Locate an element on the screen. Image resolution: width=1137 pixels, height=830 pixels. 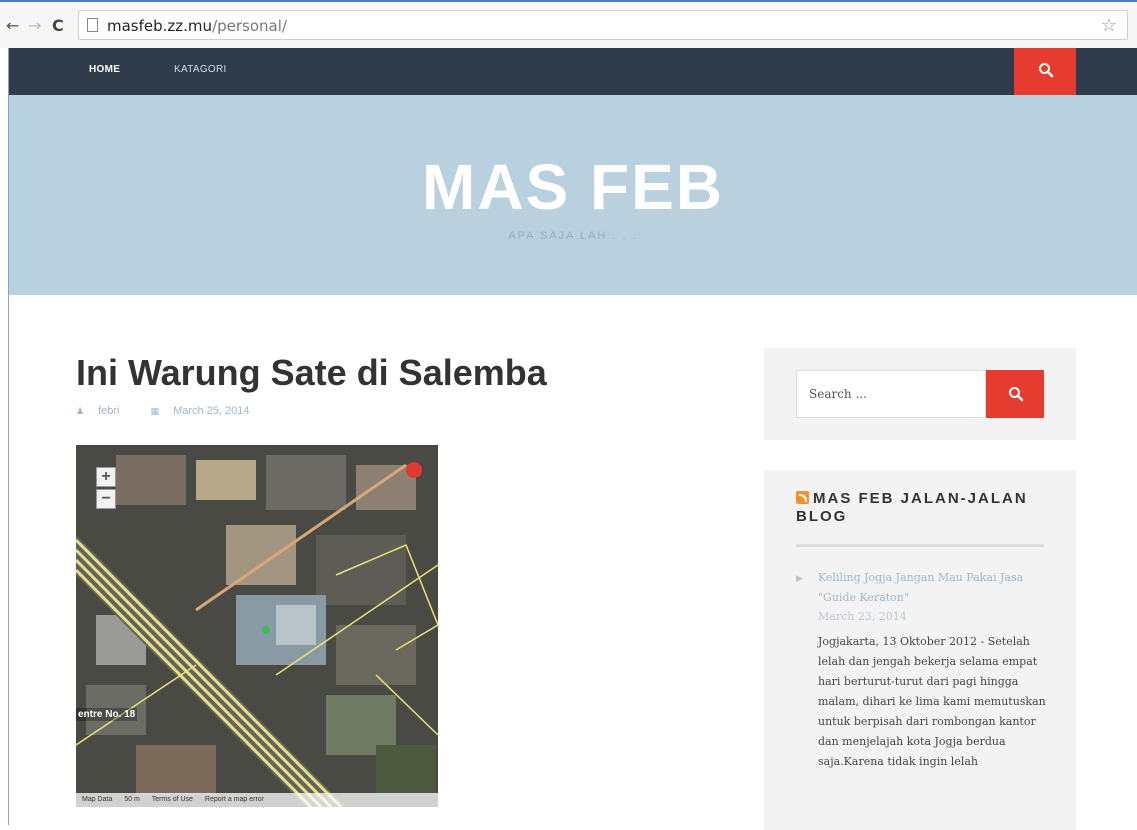
rss-icon is located at coordinates (802, 497).